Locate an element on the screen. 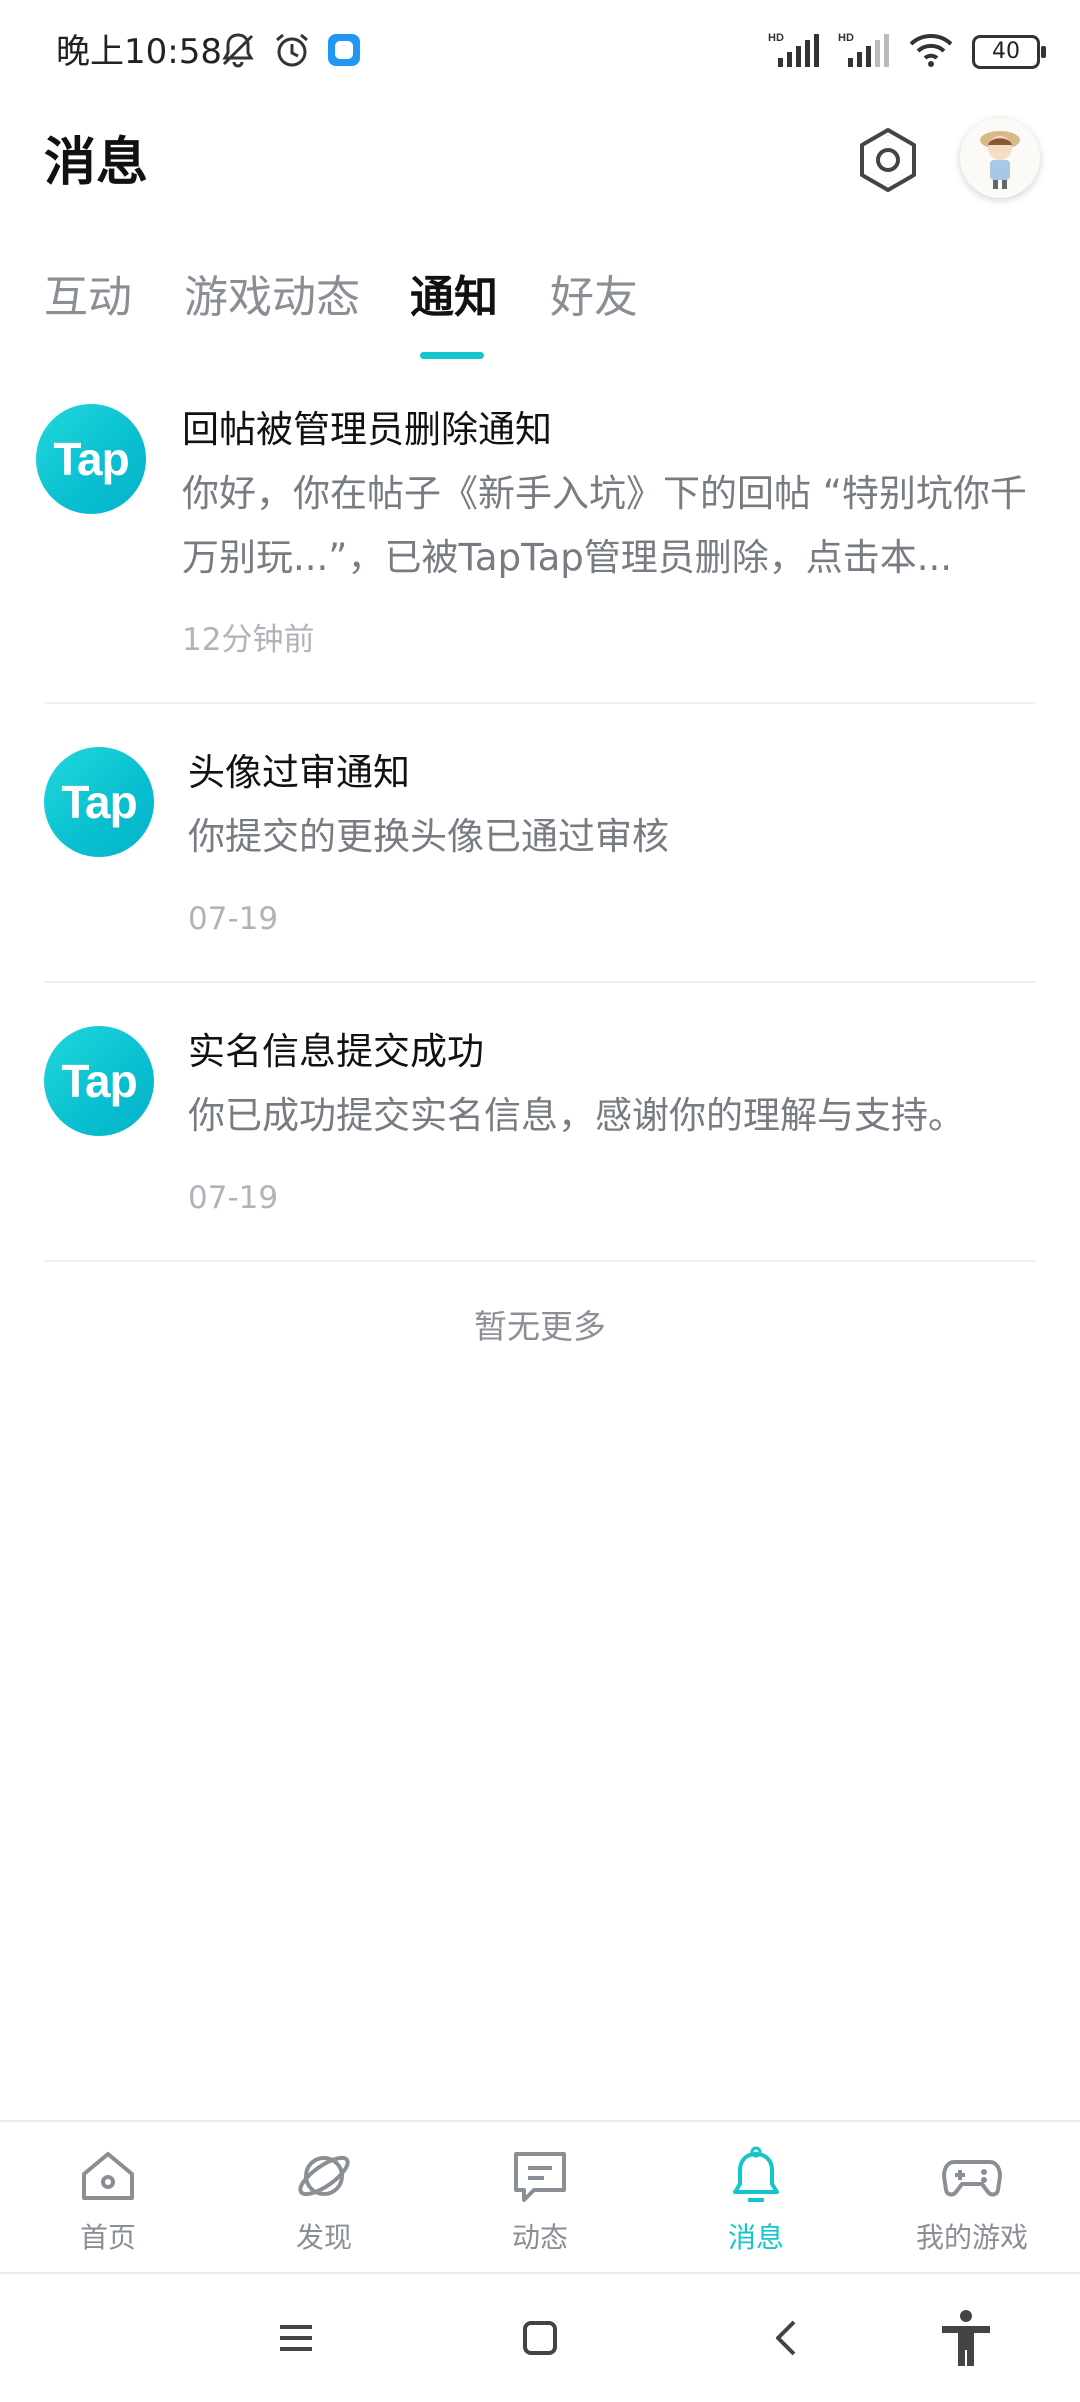  app-notification-icon is located at coordinates (344, 52).